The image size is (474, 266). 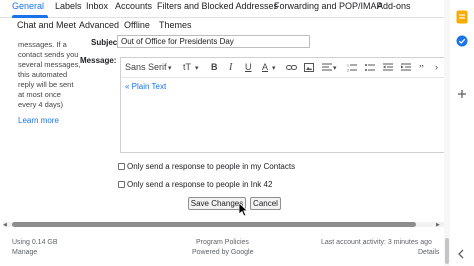 What do you see at coordinates (137, 25) in the screenshot?
I see `tab-offline: Offline` at bounding box center [137, 25].